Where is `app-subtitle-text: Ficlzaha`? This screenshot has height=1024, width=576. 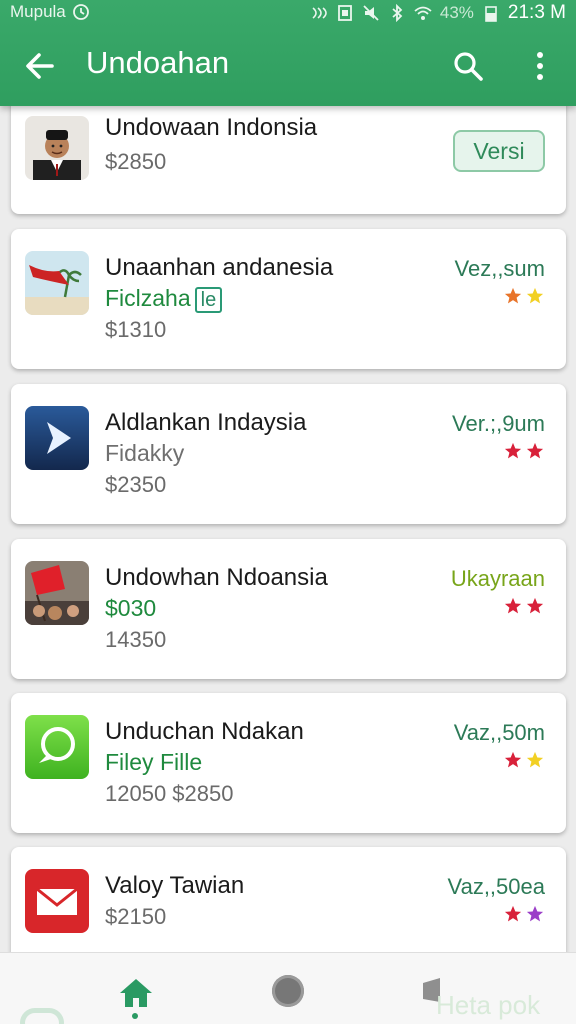 app-subtitle-text: Ficlzaha is located at coordinates (148, 298).